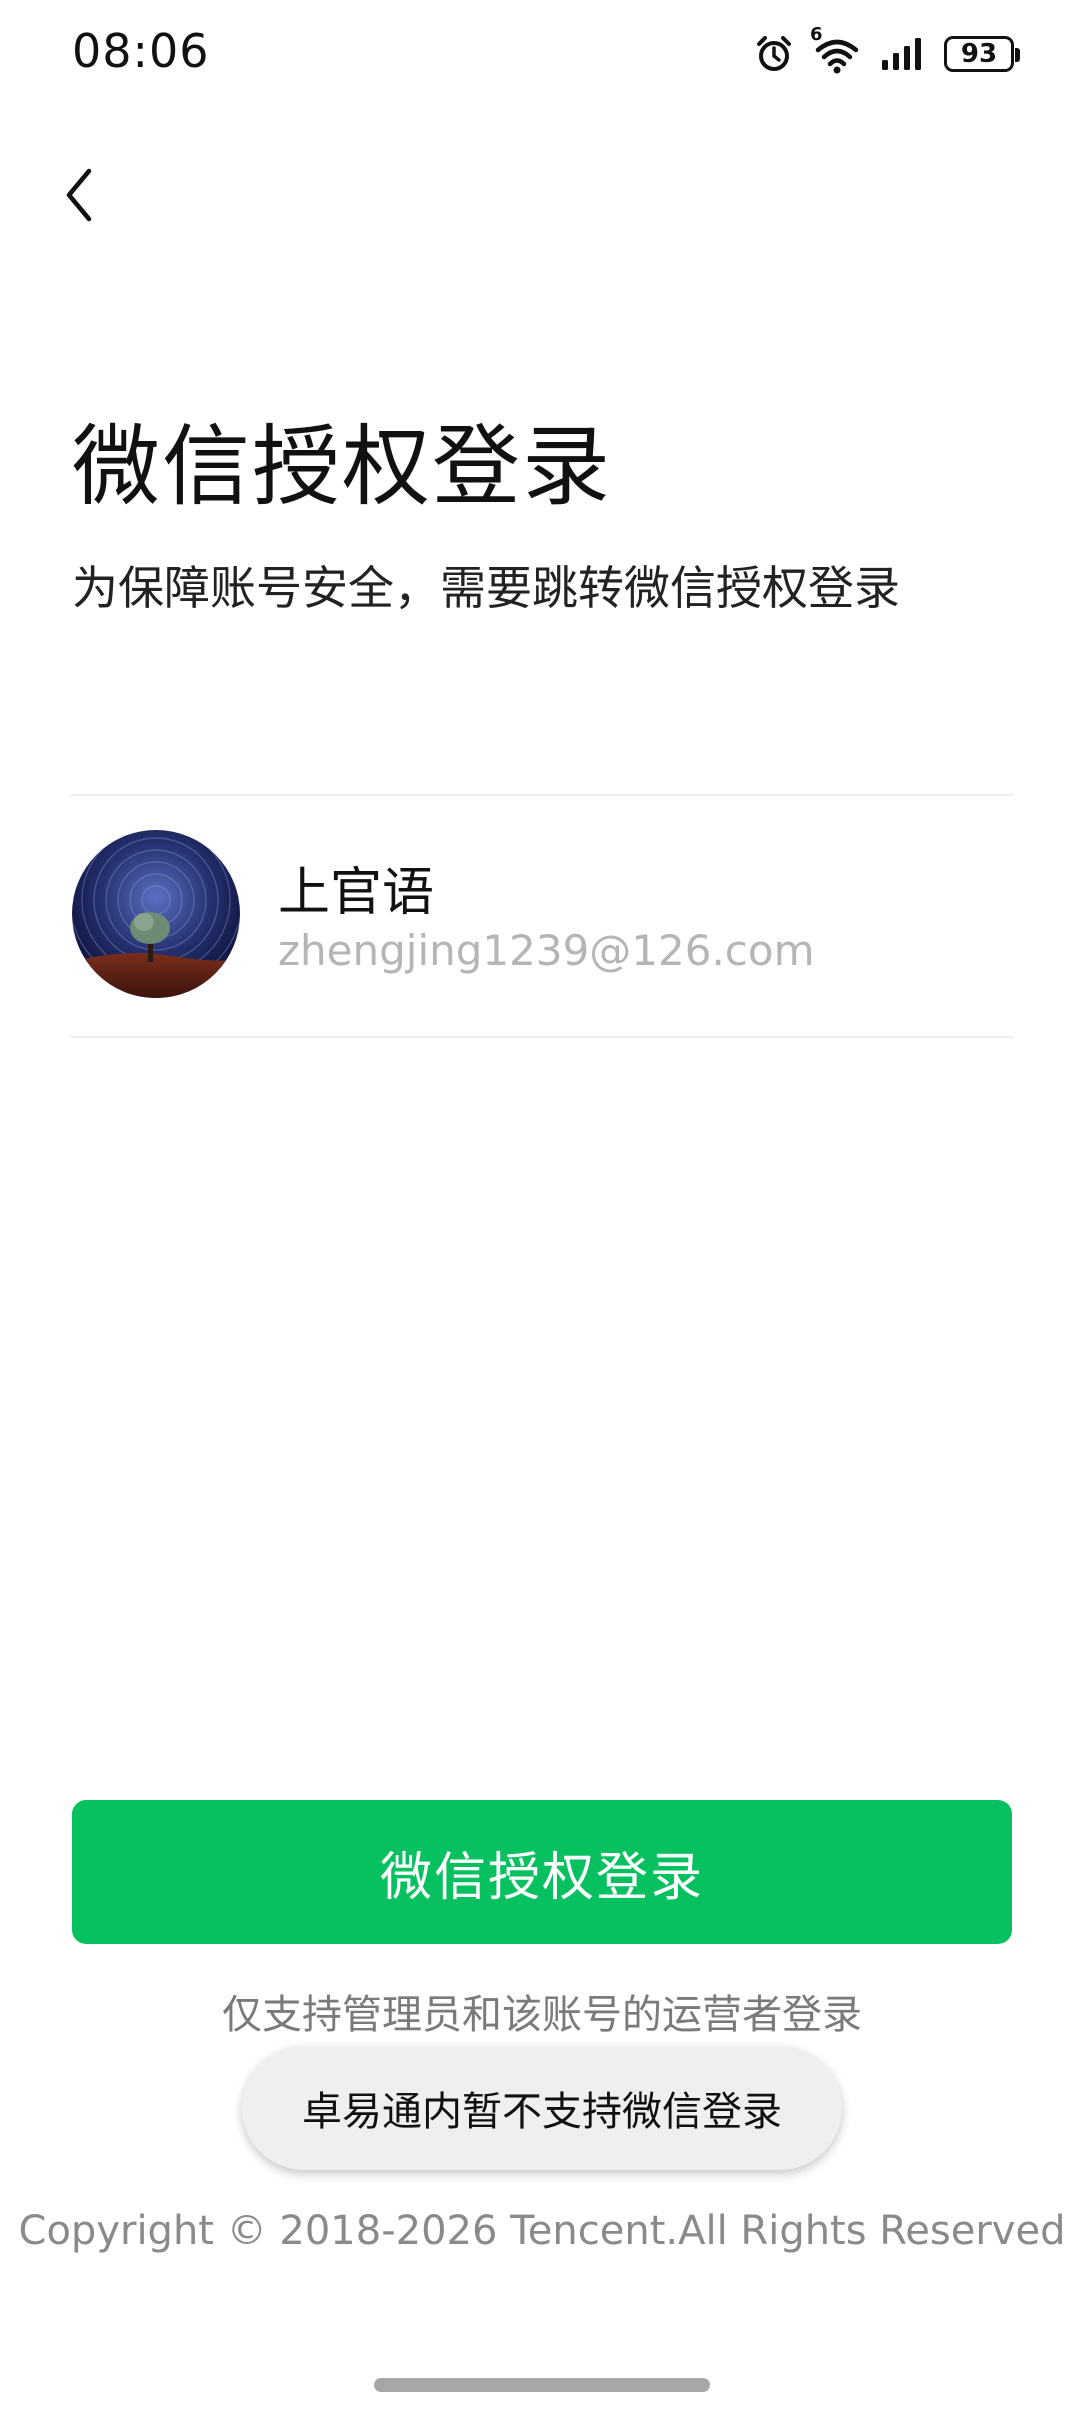 This screenshot has width=1084, height=2412. Describe the element at coordinates (542, 2385) in the screenshot. I see `home-indicator` at that location.